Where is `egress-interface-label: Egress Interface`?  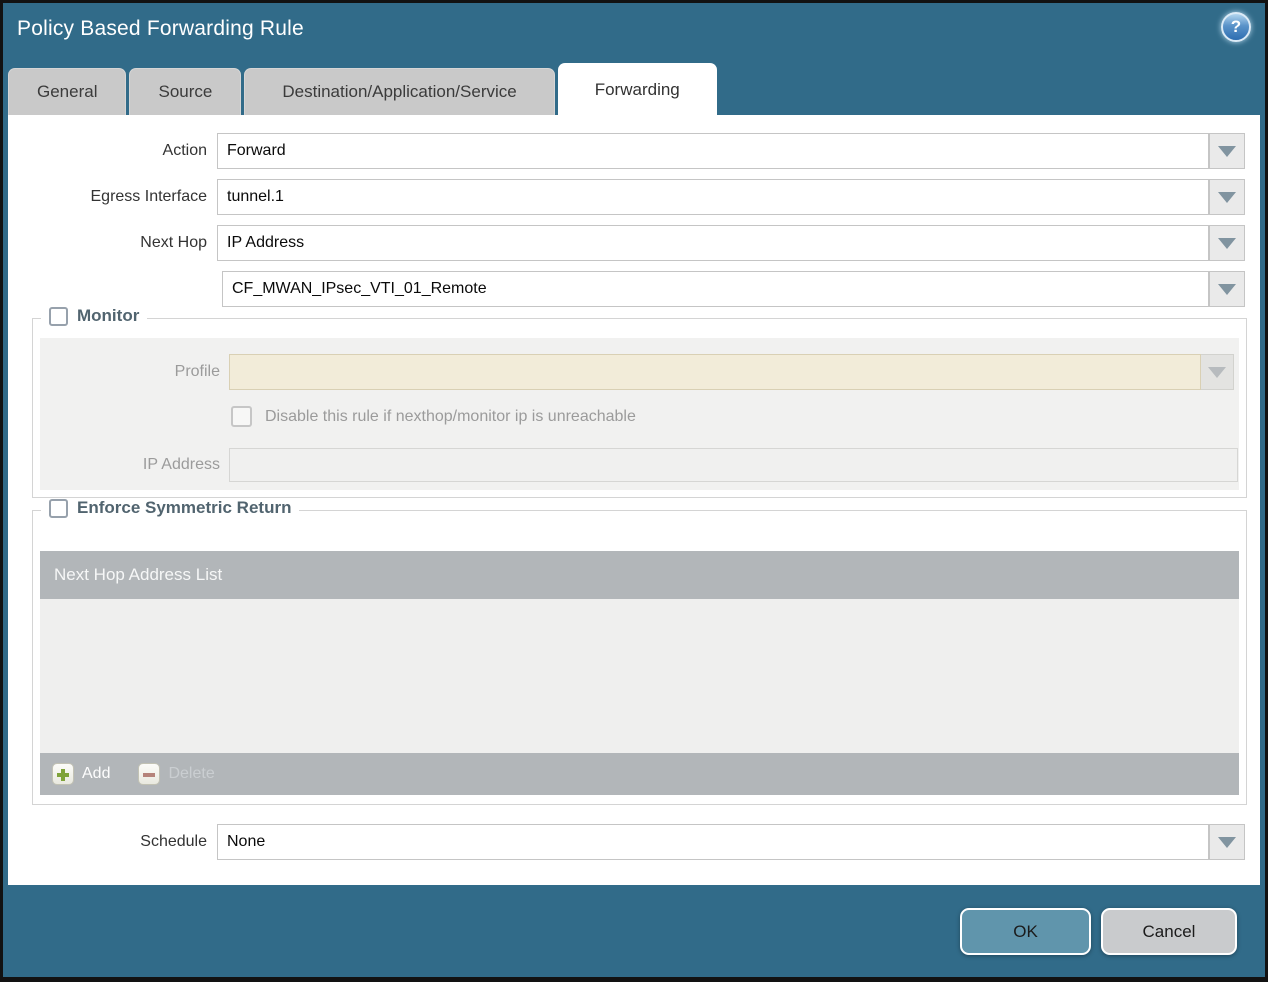 egress-interface-label: Egress Interface is located at coordinates (149, 196).